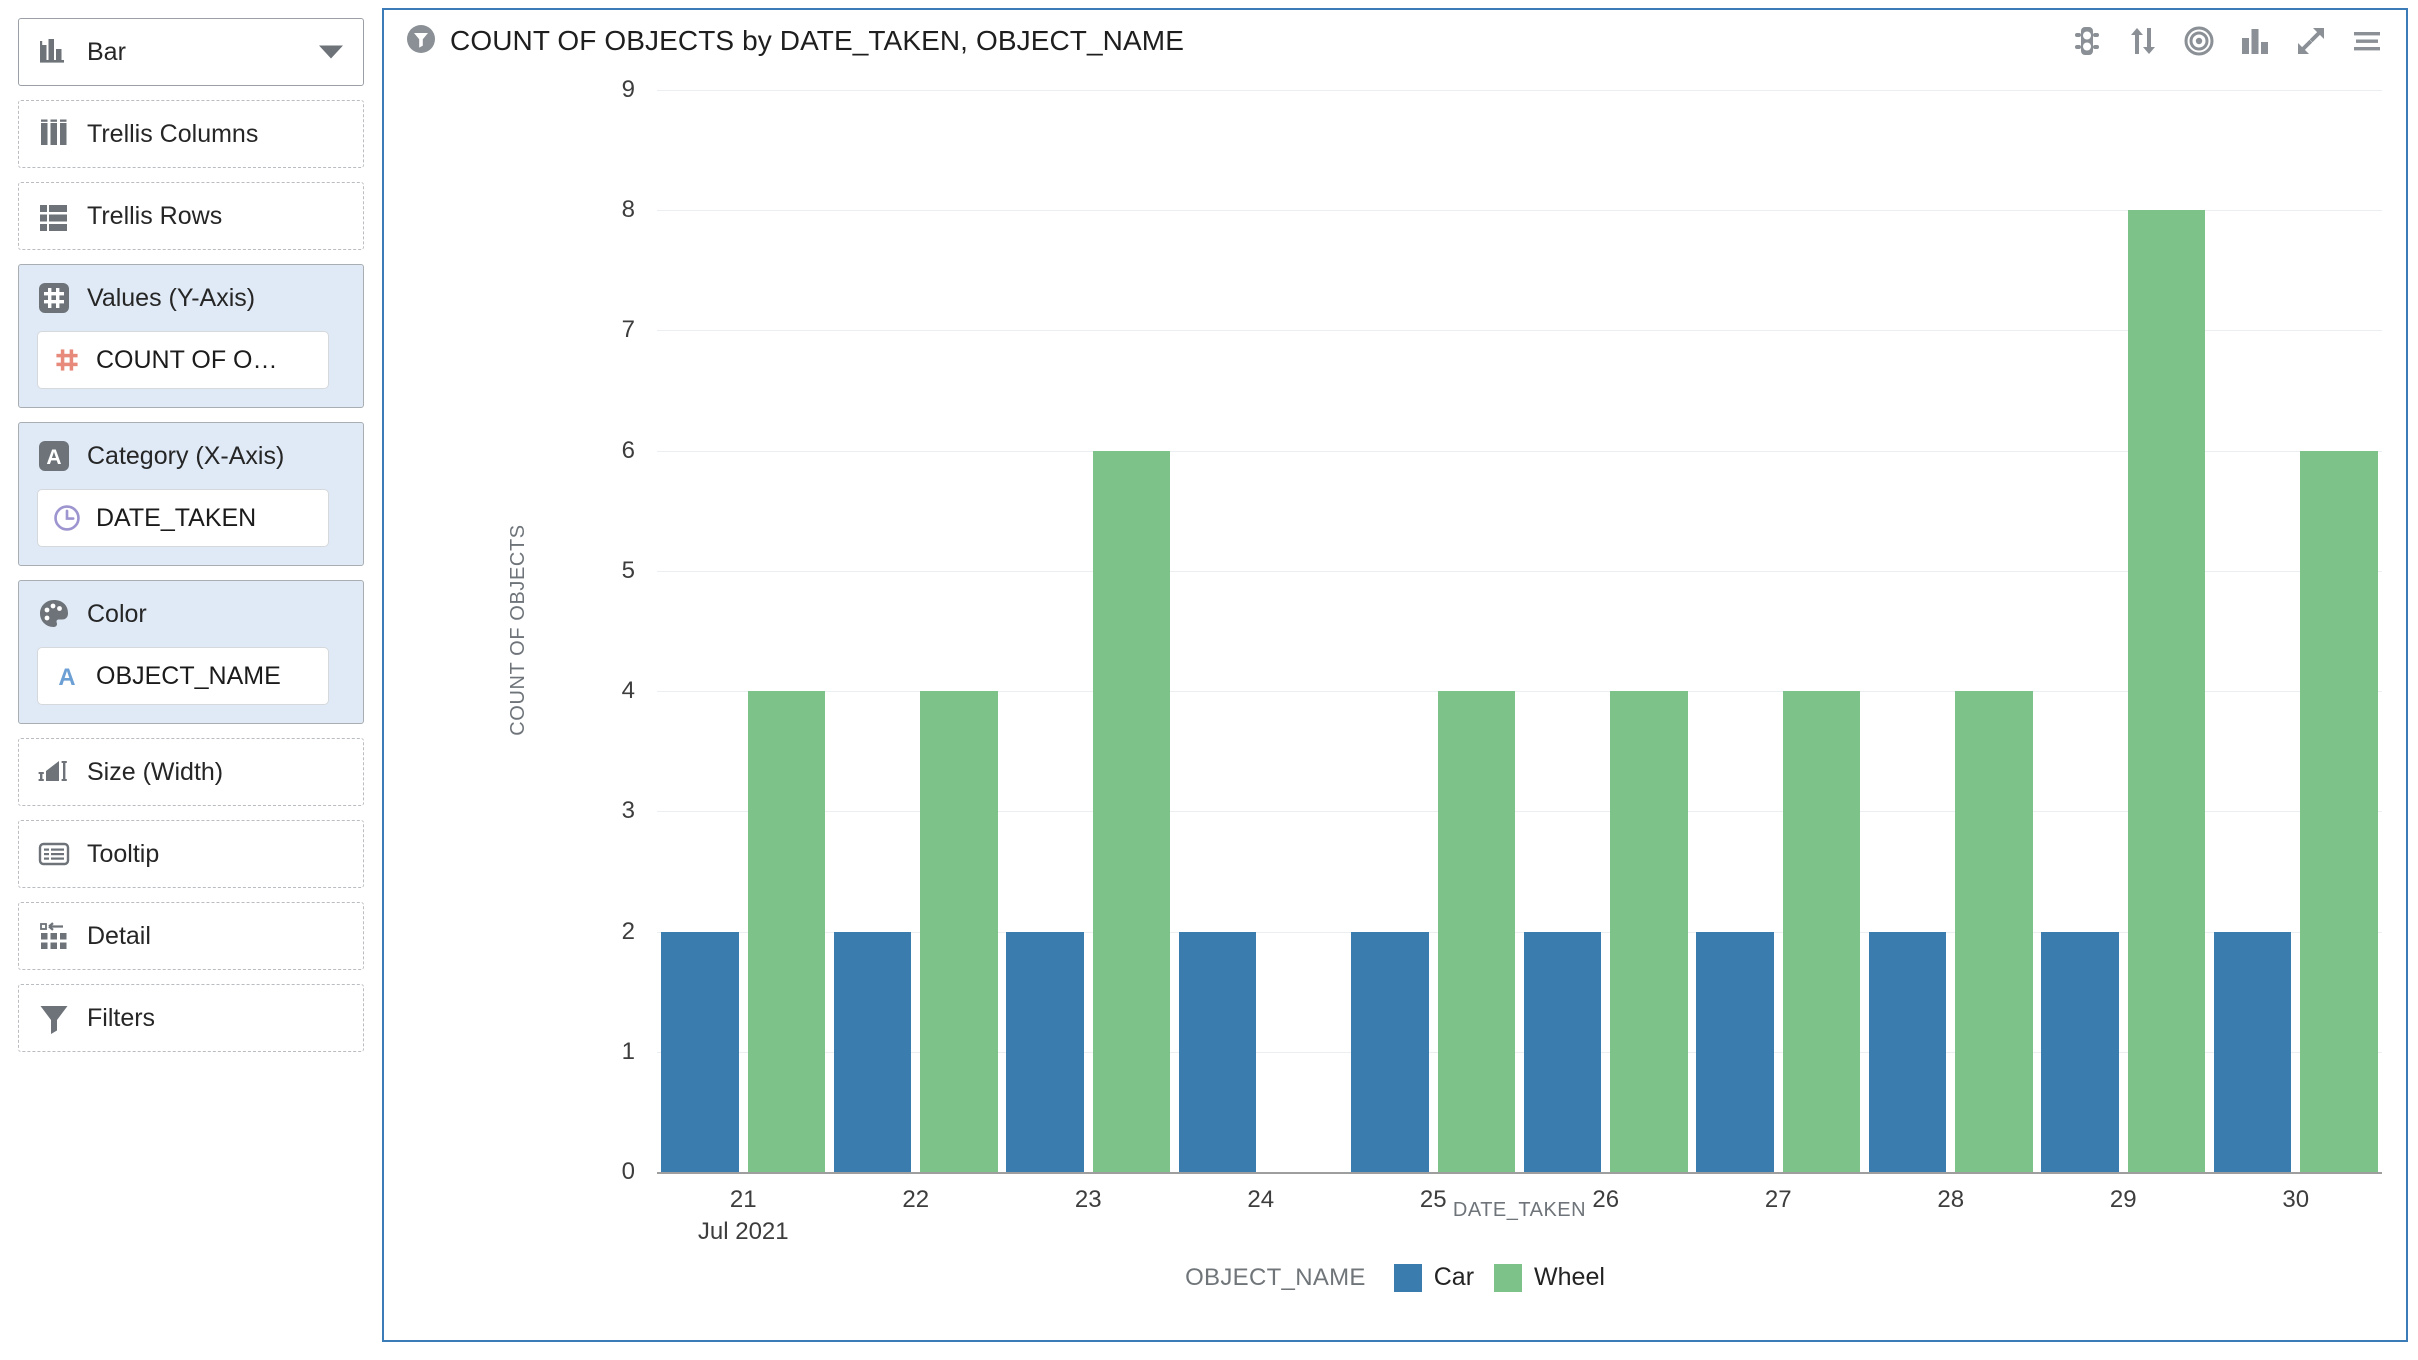  I want to click on sort-icon, so click(2143, 41).